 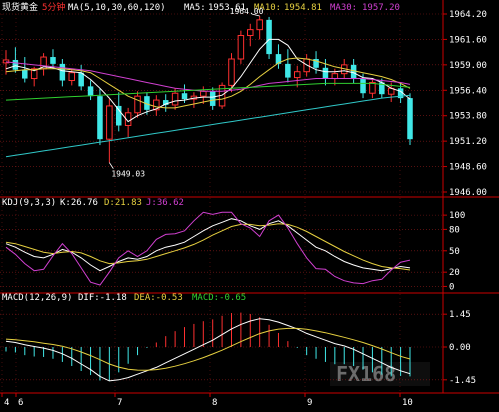 What do you see at coordinates (119, 403) in the screenshot?
I see `x-tick-label: 7` at bounding box center [119, 403].